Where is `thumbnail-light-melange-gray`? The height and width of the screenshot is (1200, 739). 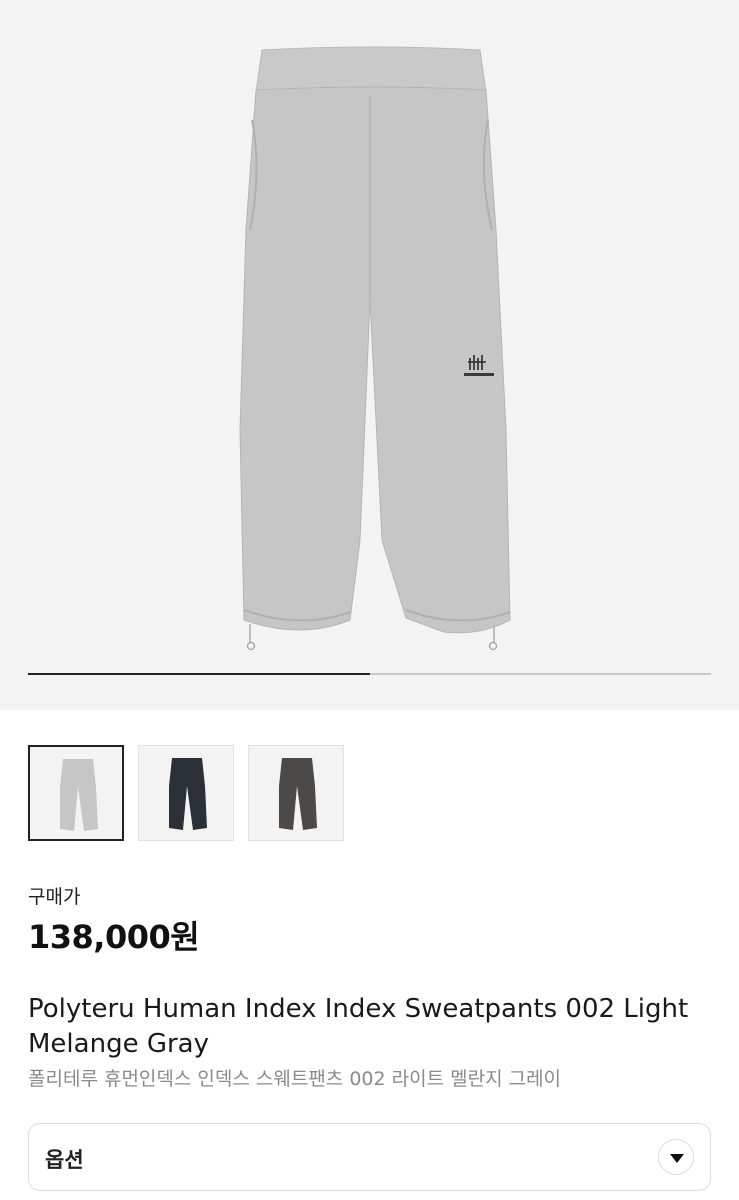
thumbnail-light-melange-gray is located at coordinates (76, 793).